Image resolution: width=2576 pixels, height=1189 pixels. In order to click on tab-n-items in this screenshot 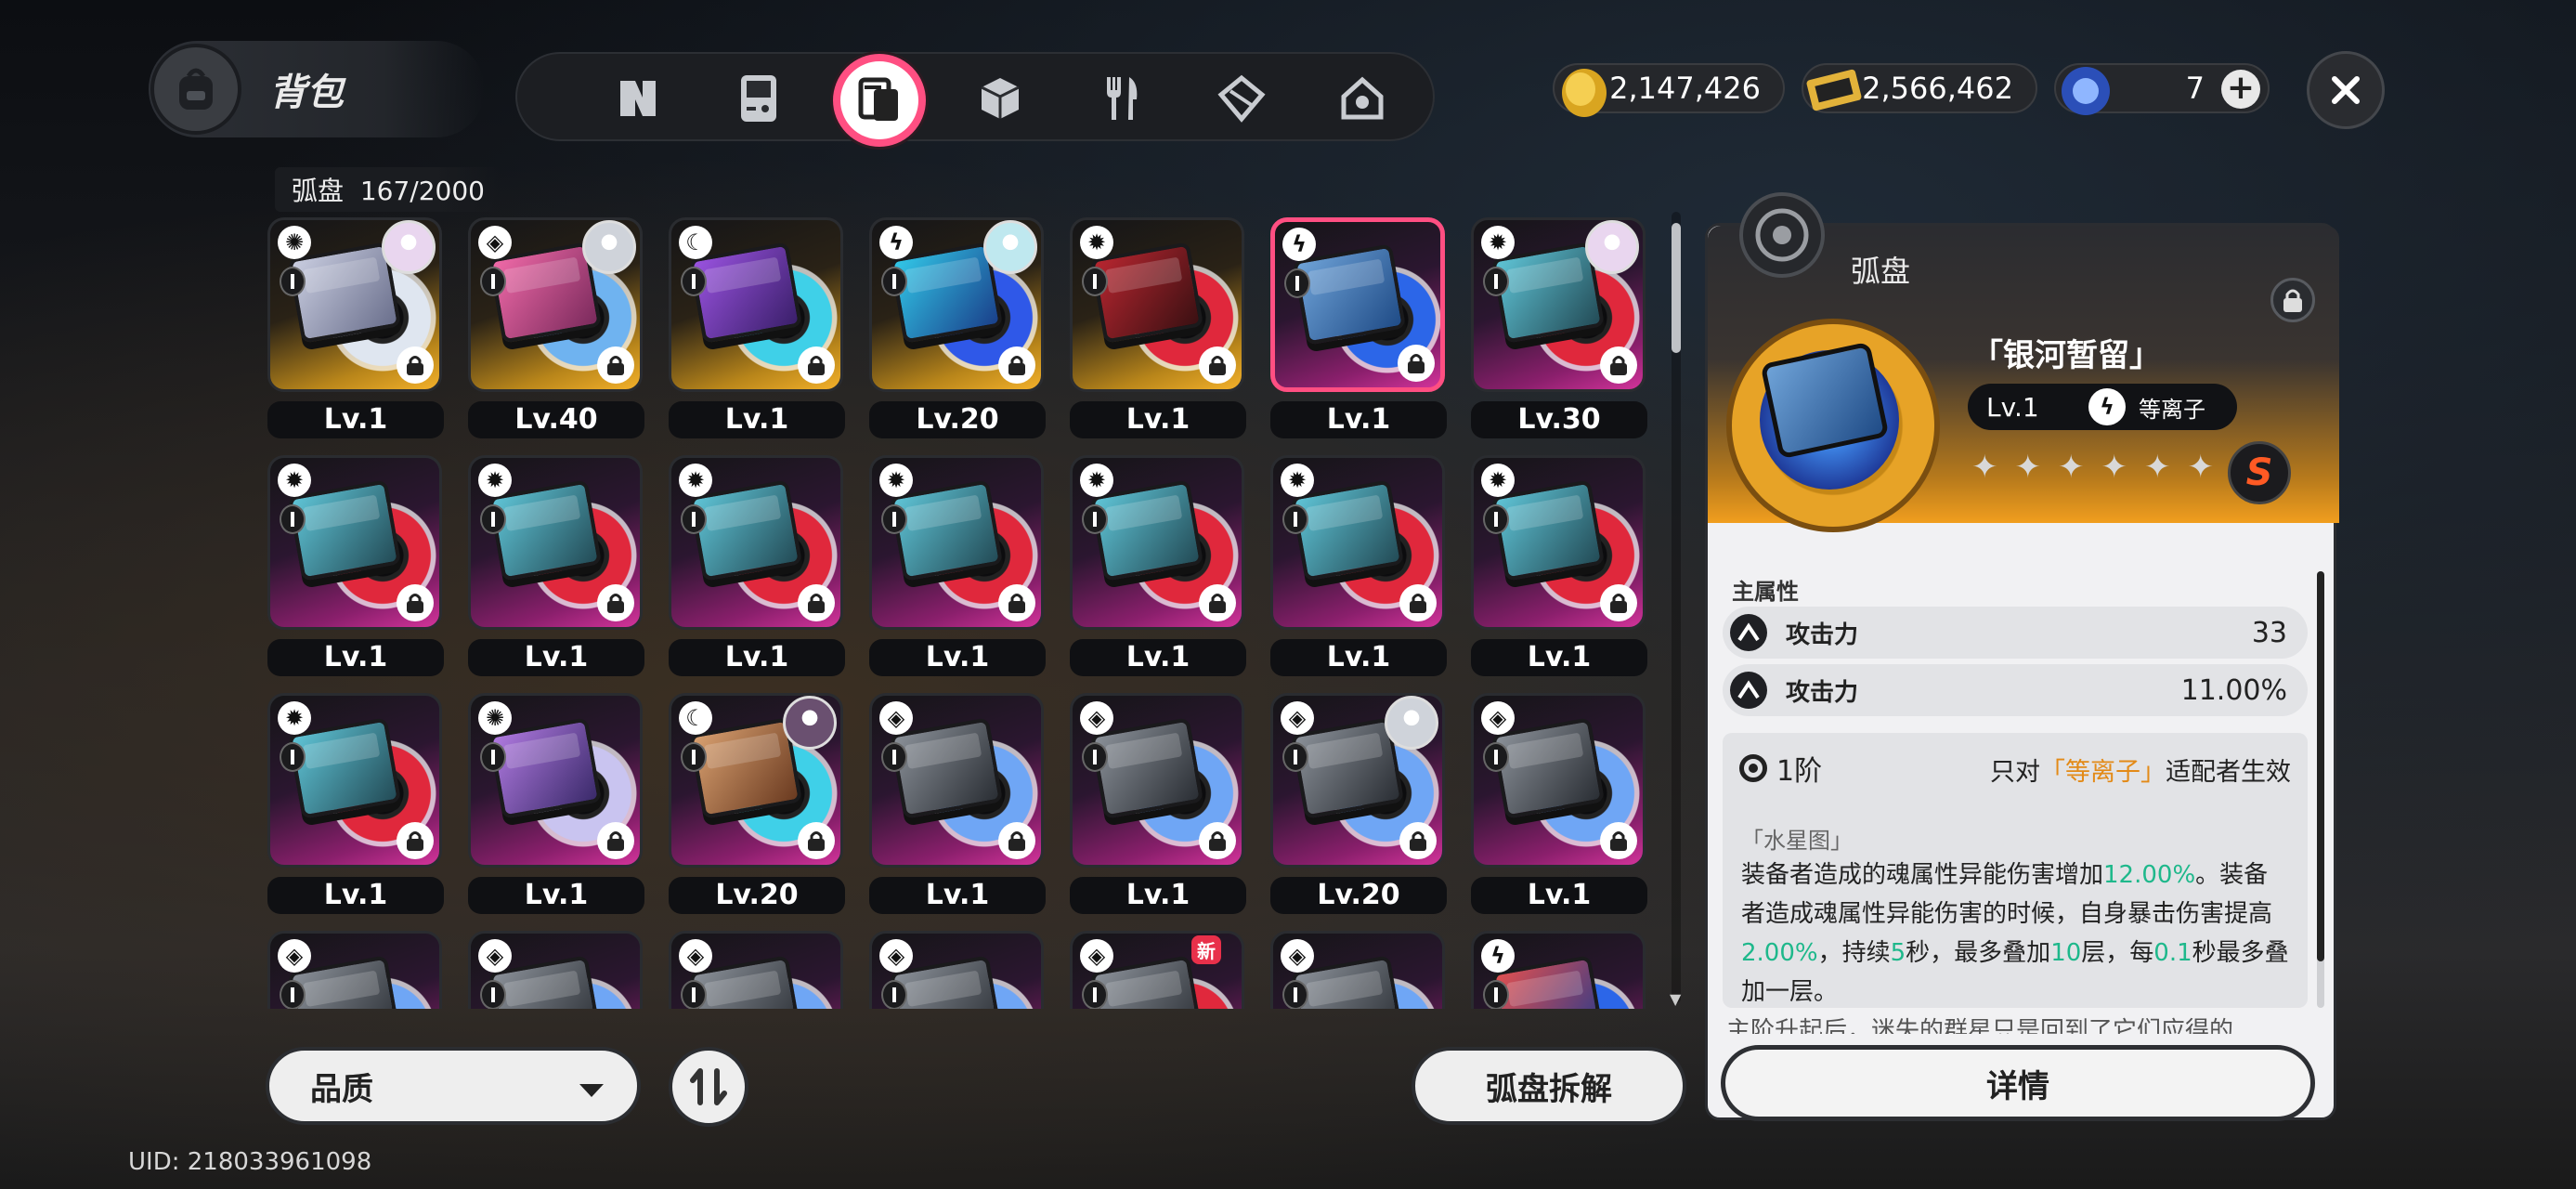, I will do `click(638, 98)`.